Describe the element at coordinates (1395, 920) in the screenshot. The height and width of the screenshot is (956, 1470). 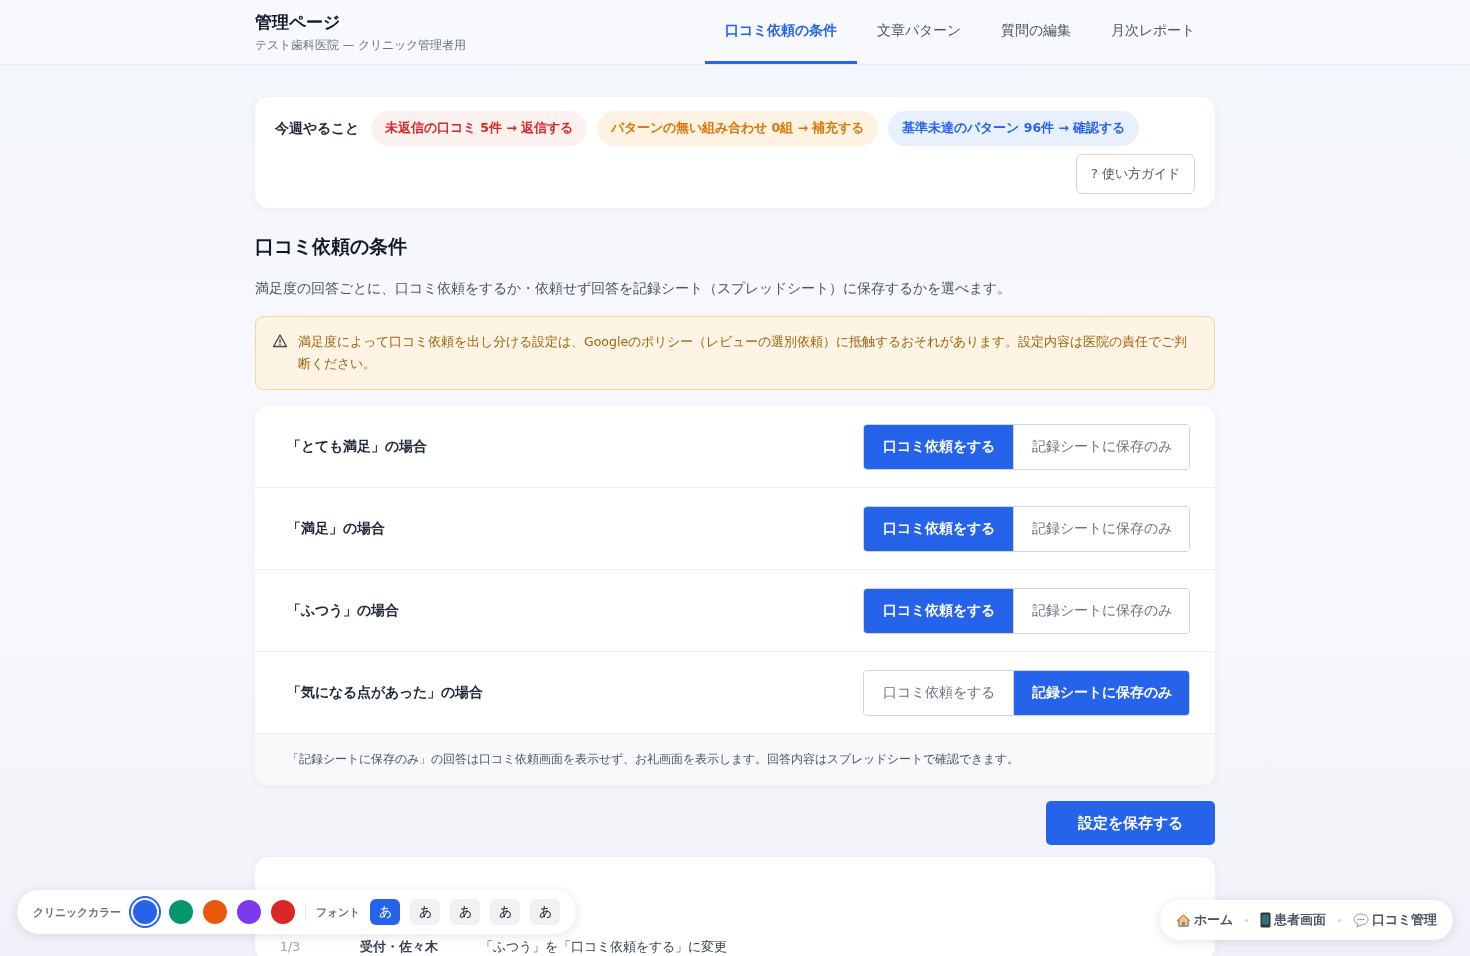
I see `quick-link: 口コミ管理` at that location.